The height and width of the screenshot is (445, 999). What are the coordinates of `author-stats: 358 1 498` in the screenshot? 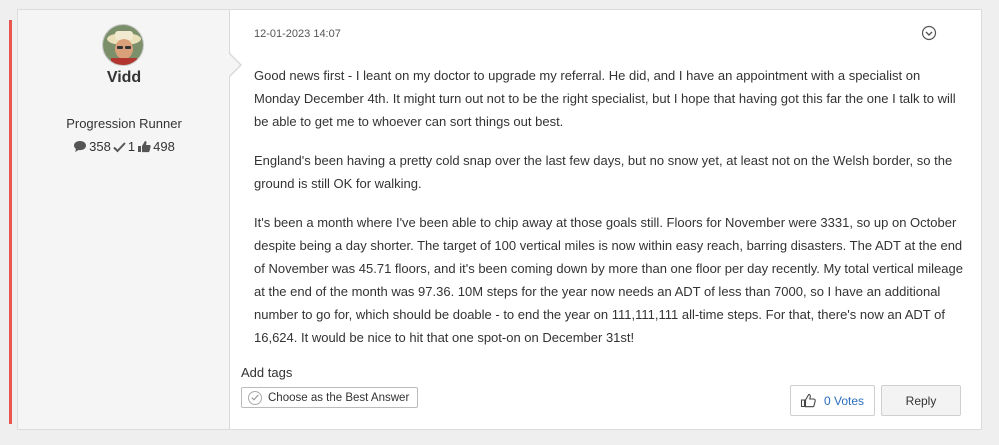 It's located at (124, 146).